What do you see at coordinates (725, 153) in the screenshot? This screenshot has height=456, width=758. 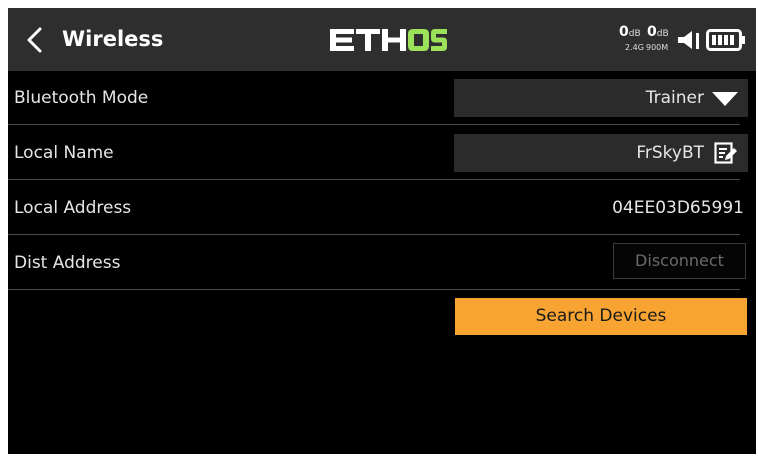 I see `edit-icon` at bounding box center [725, 153].